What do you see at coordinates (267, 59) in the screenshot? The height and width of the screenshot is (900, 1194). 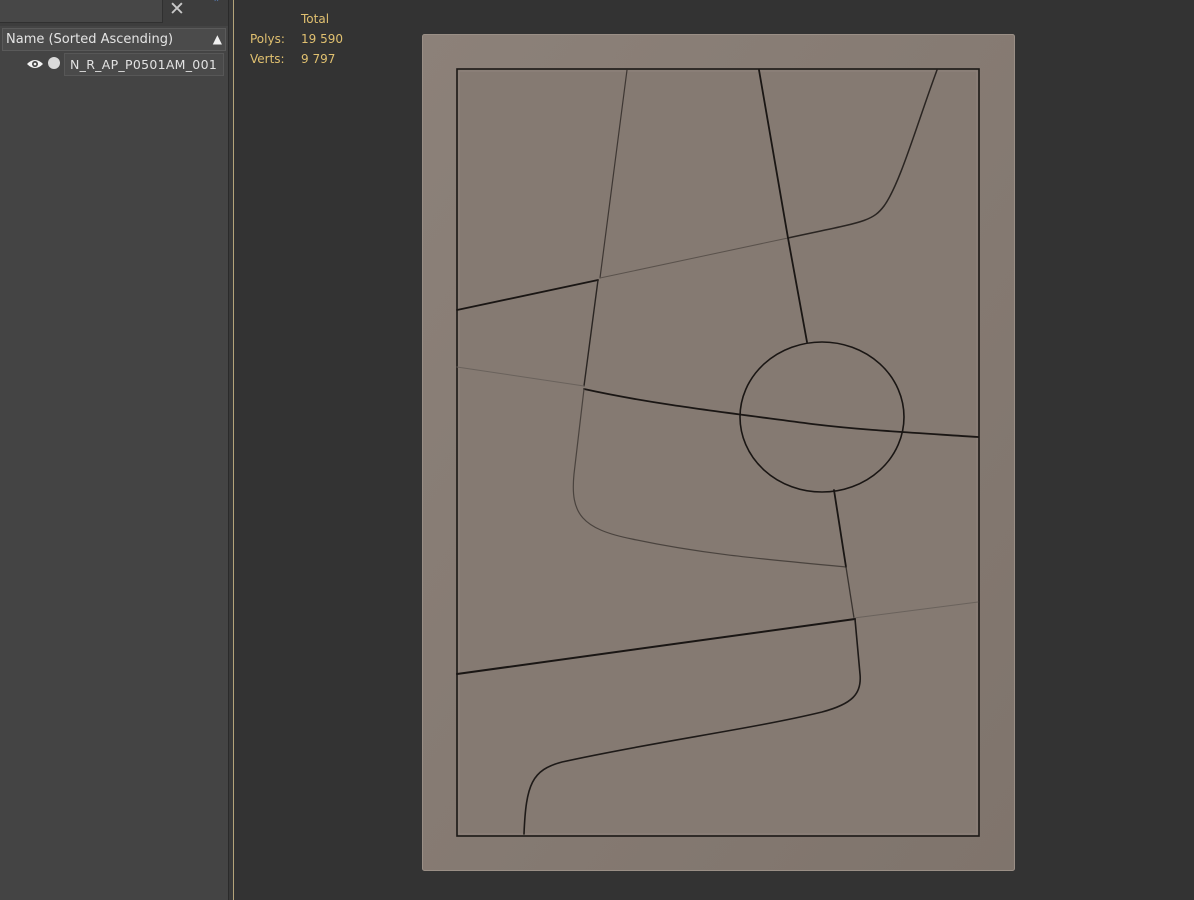 I see `verts-label: Verts:` at bounding box center [267, 59].